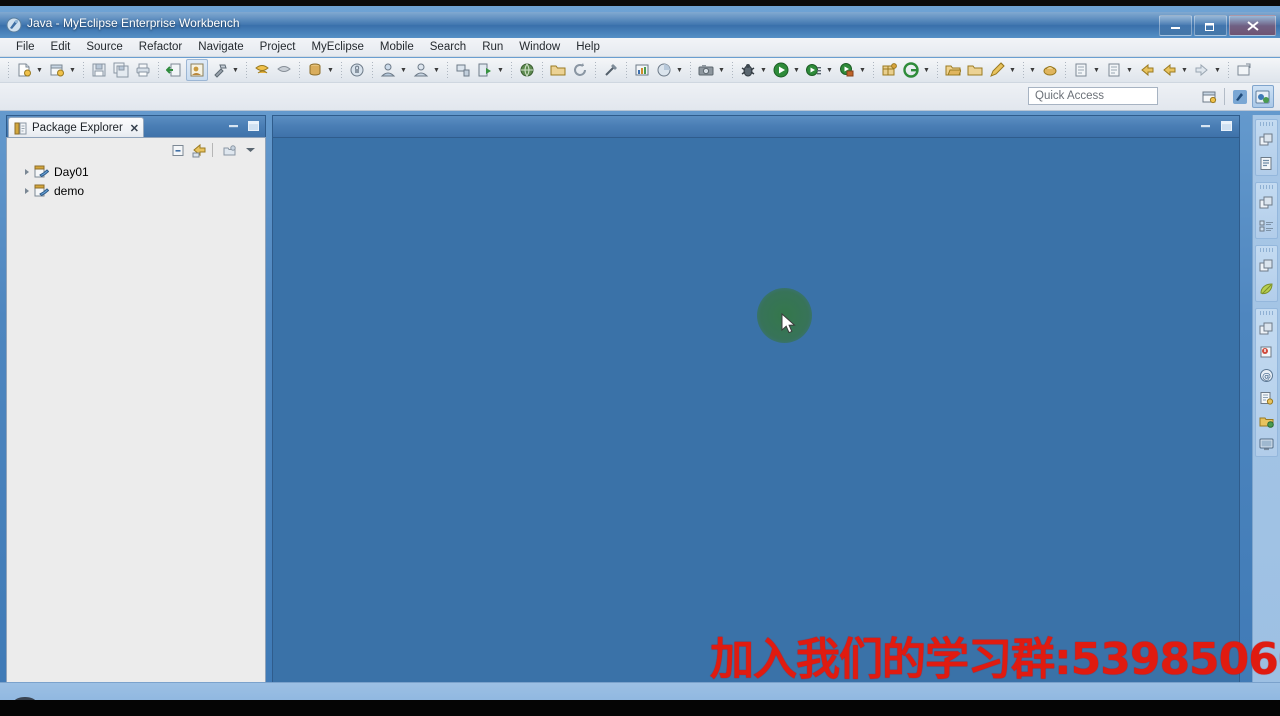  Describe the element at coordinates (388, 70) in the screenshot. I see `user-icon` at that location.